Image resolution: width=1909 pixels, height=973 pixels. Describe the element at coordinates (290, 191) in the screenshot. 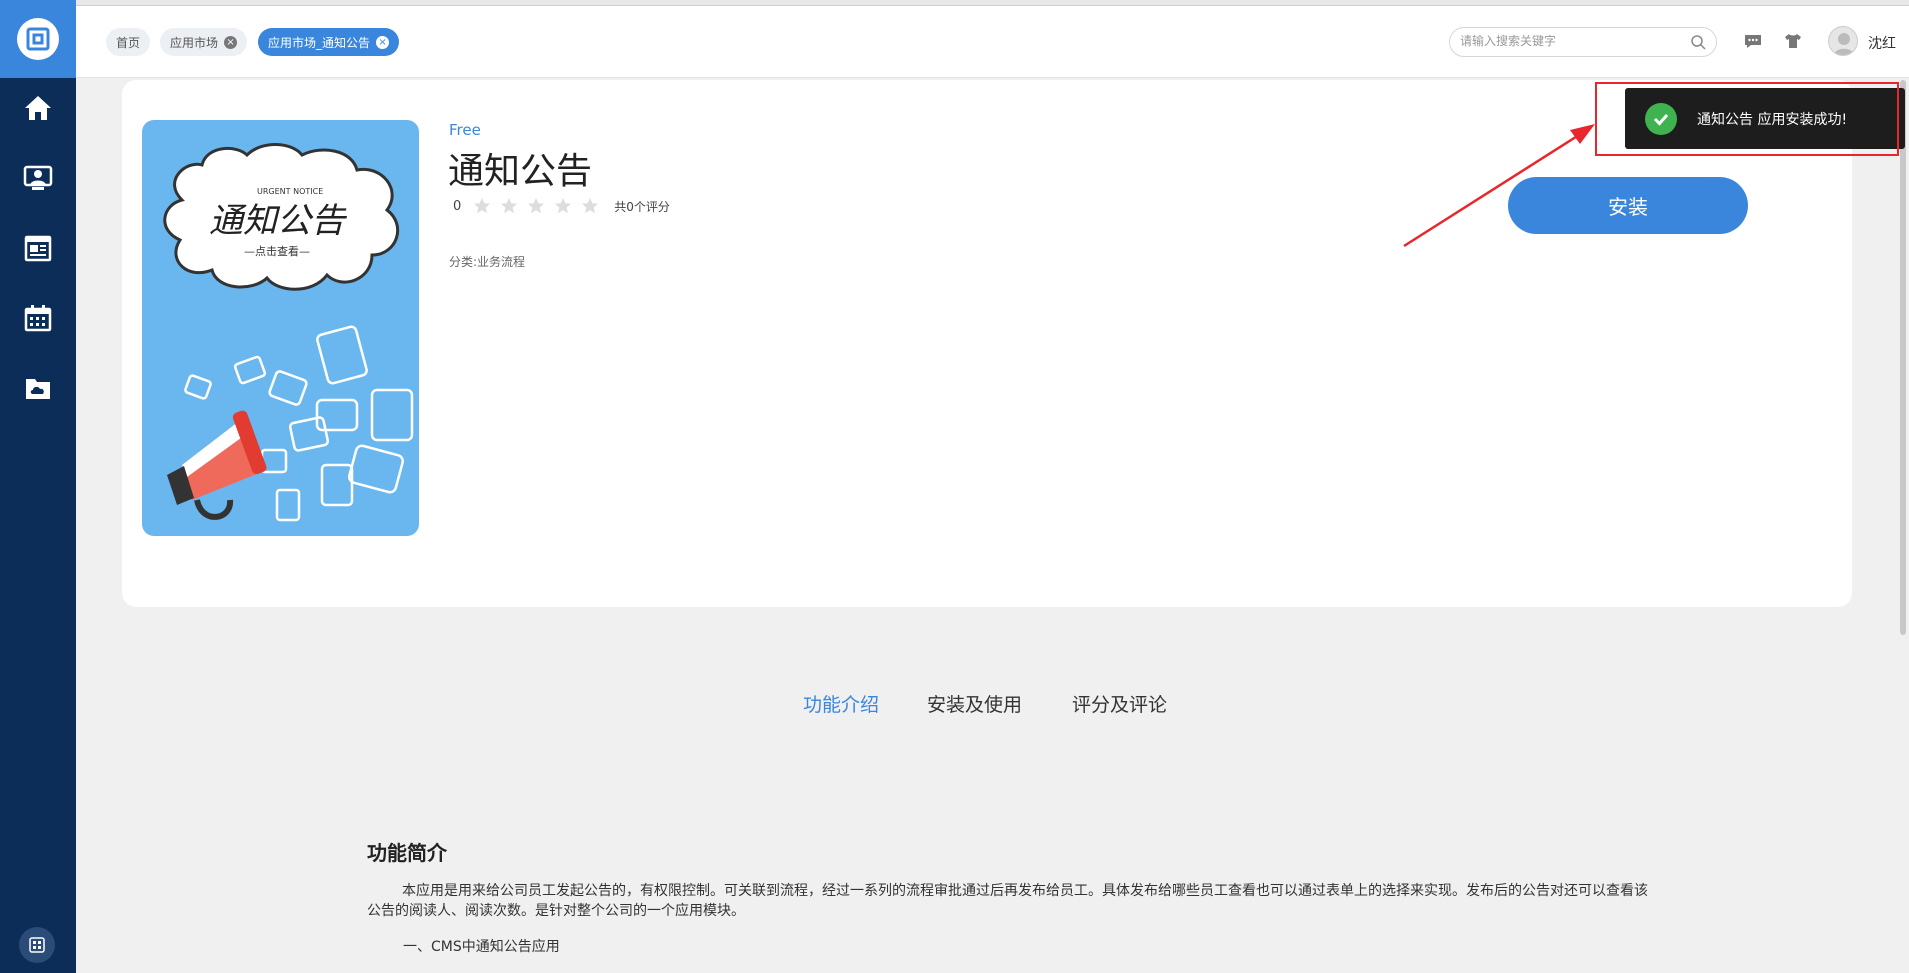

I see `image-small-text: URGENT NOTICE` at that location.